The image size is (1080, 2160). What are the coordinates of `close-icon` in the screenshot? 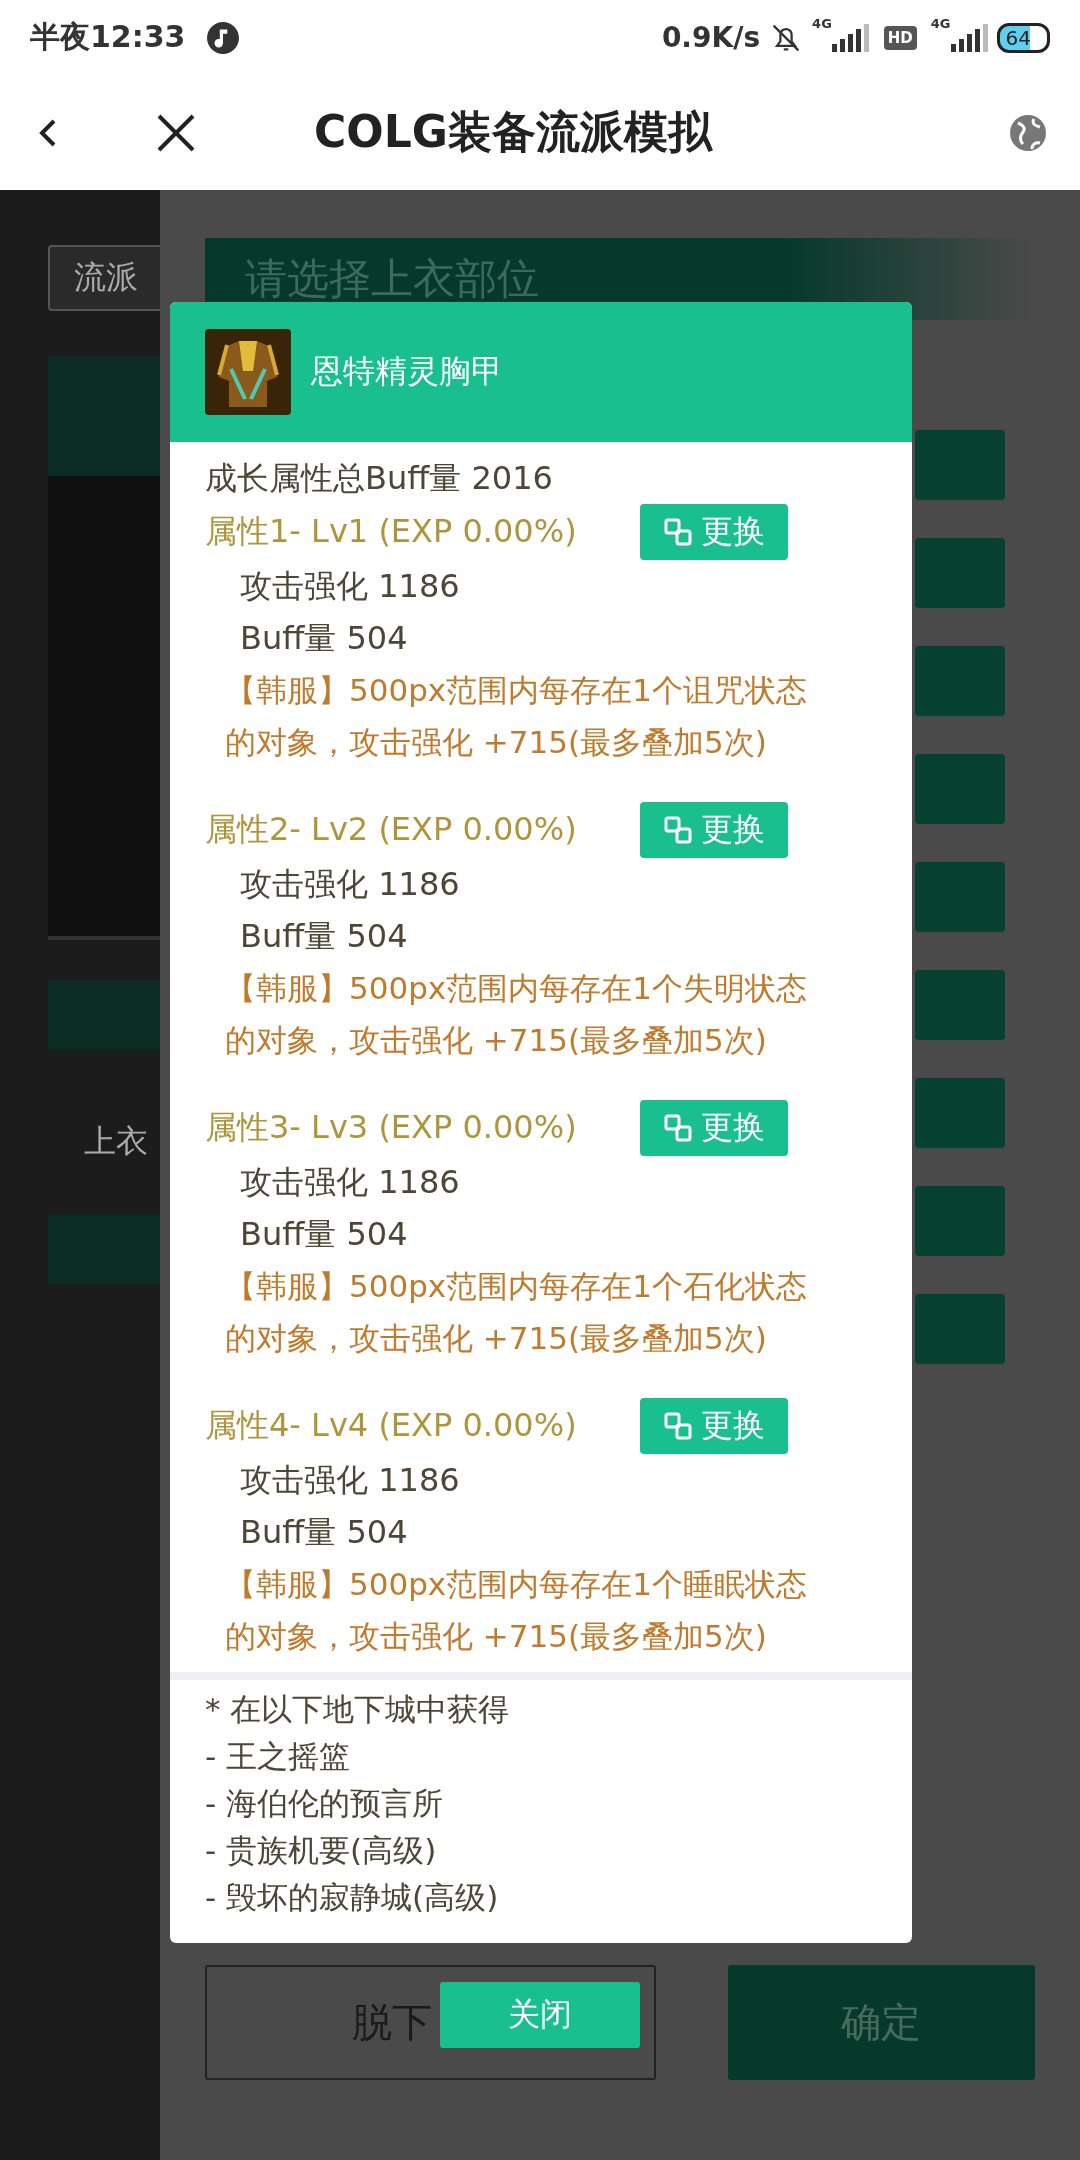 It's located at (176, 132).